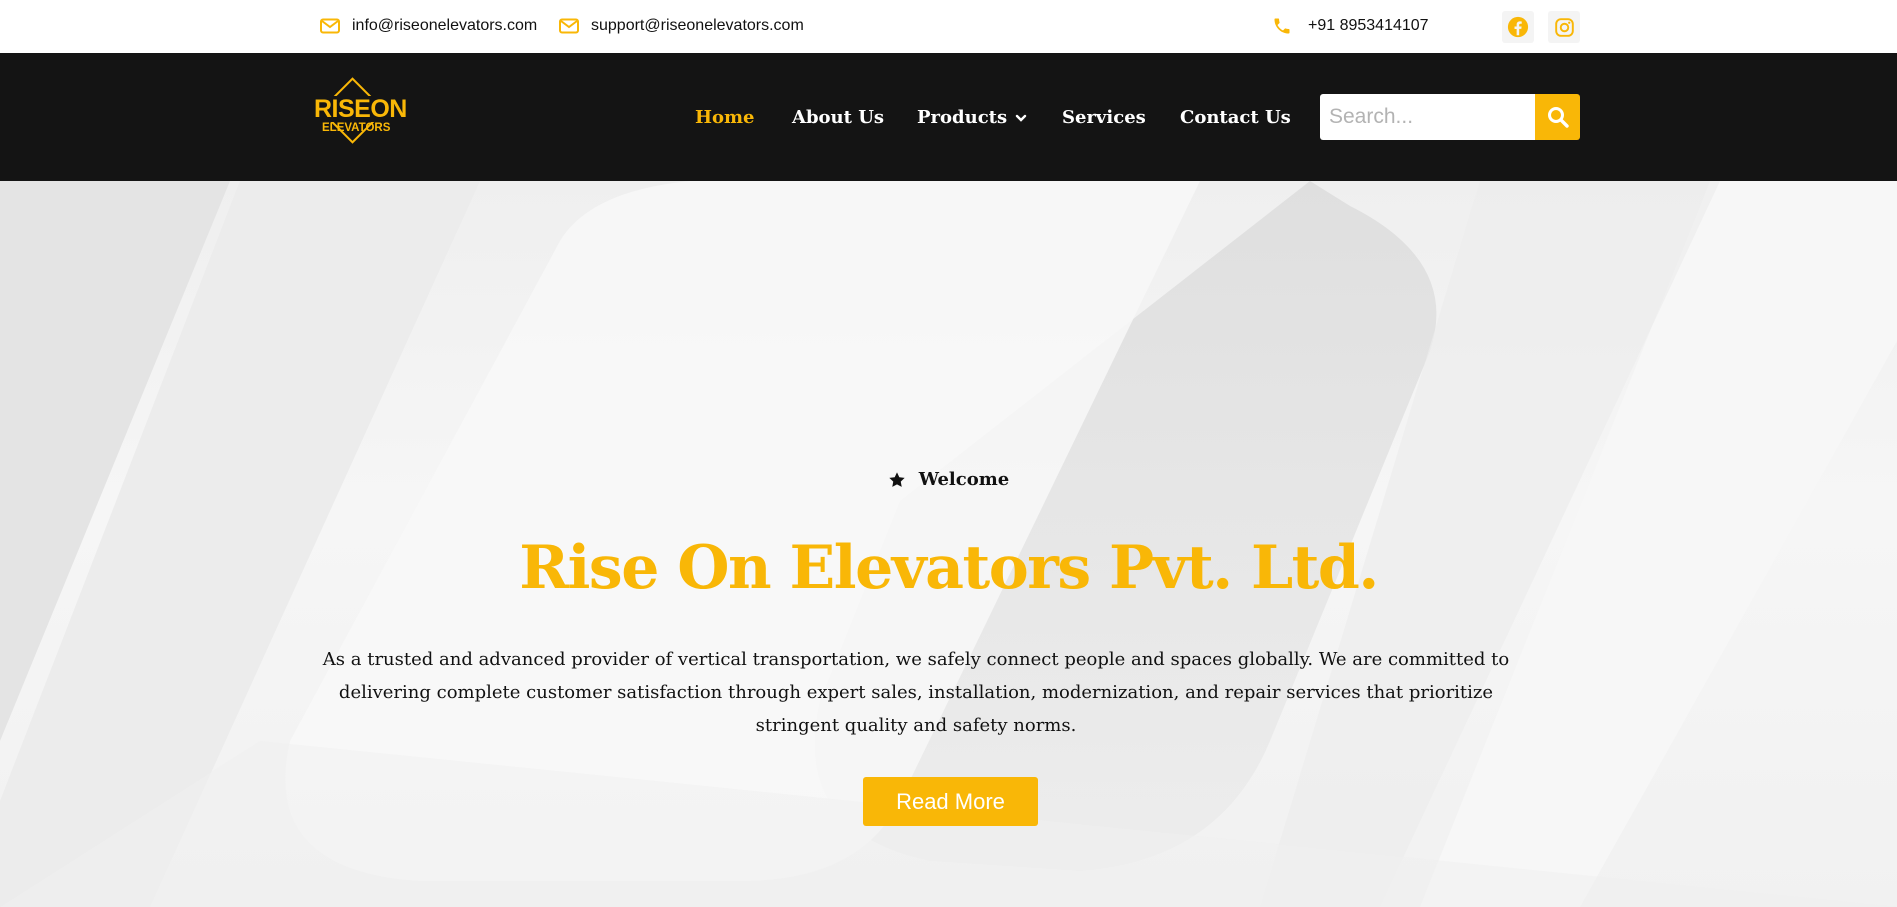  Describe the element at coordinates (838, 118) in the screenshot. I see `nav-item-about-us: About Us` at that location.